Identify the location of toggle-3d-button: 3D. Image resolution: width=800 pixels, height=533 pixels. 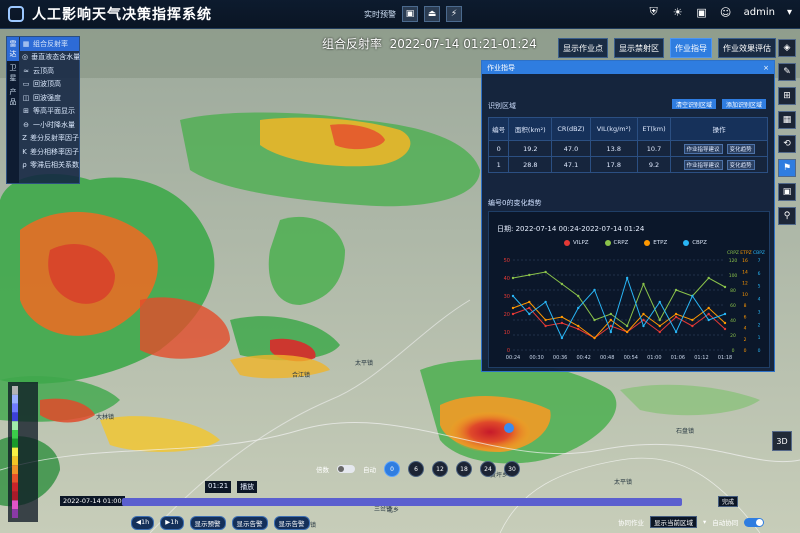
(782, 441).